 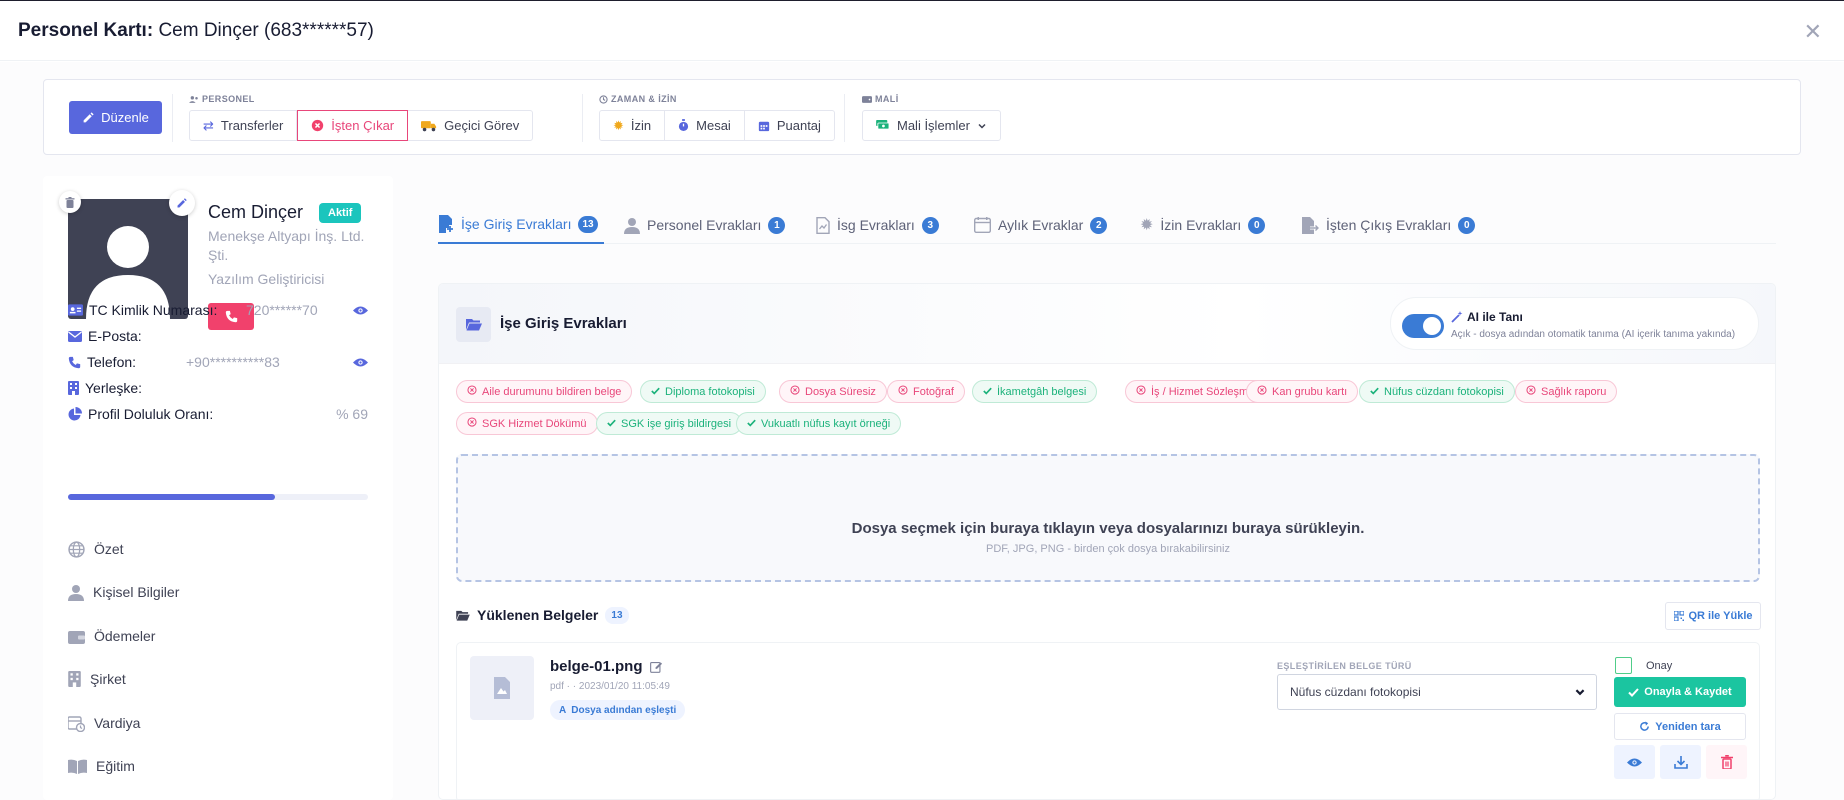 What do you see at coordinates (982, 225) in the screenshot?
I see `calendar-icon` at bounding box center [982, 225].